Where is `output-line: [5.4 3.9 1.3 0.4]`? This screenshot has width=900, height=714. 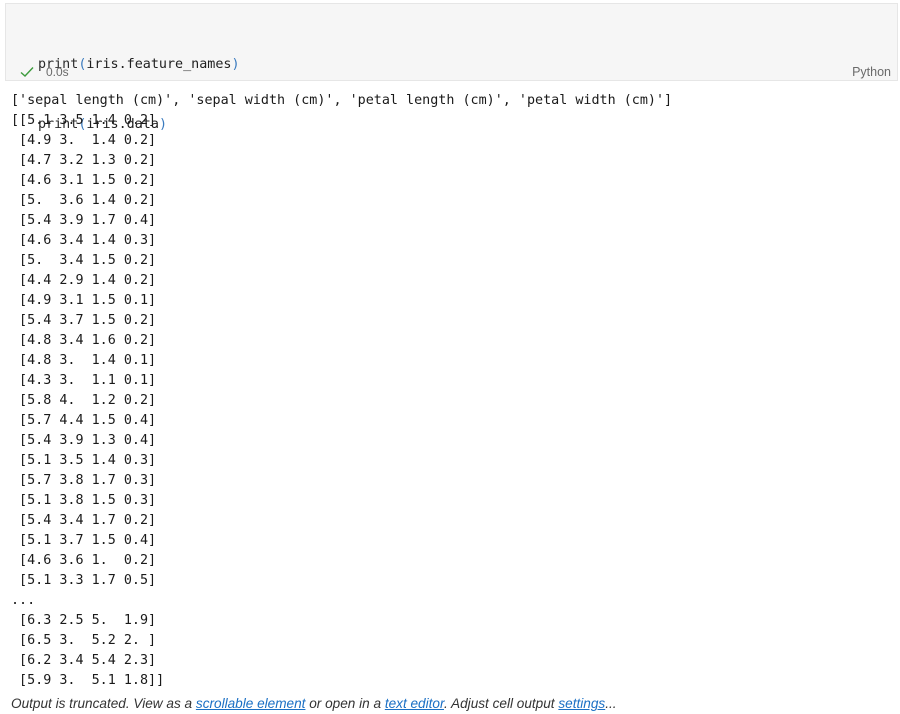 output-line: [5.4 3.9 1.3 0.4] is located at coordinates (84, 440).